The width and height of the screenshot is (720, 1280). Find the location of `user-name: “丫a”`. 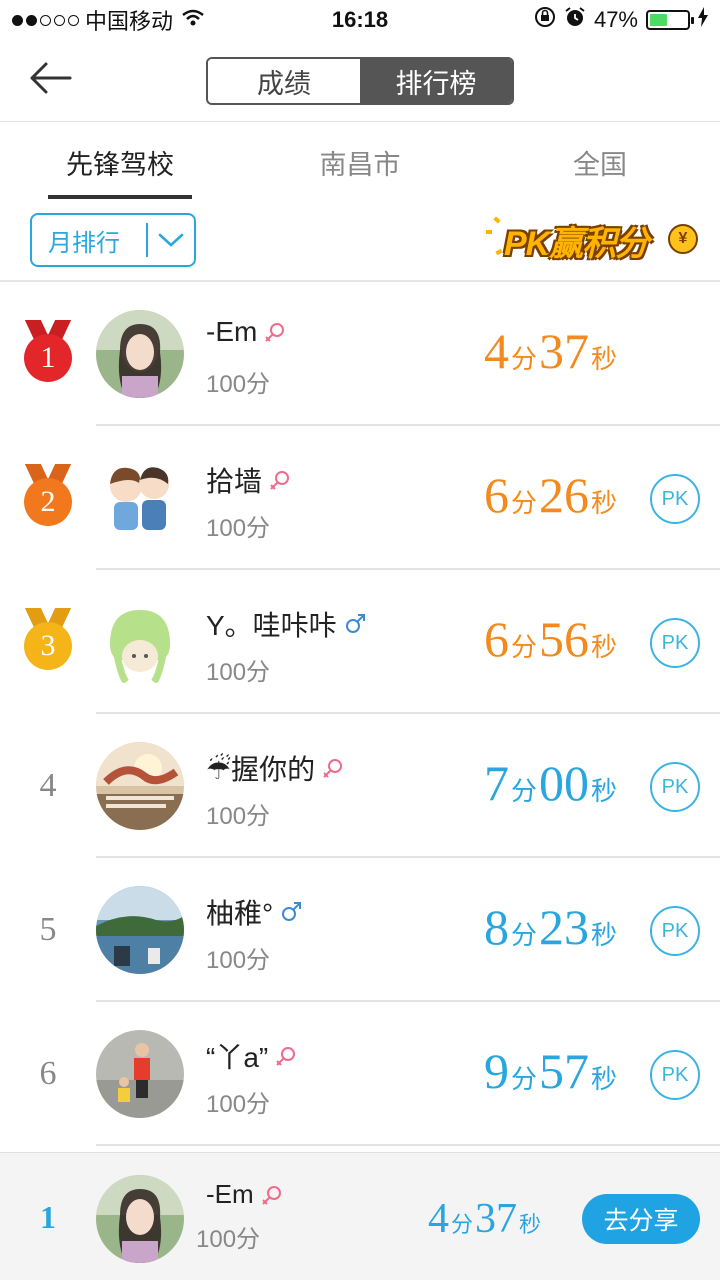

user-name: “丫a” is located at coordinates (237, 1057).